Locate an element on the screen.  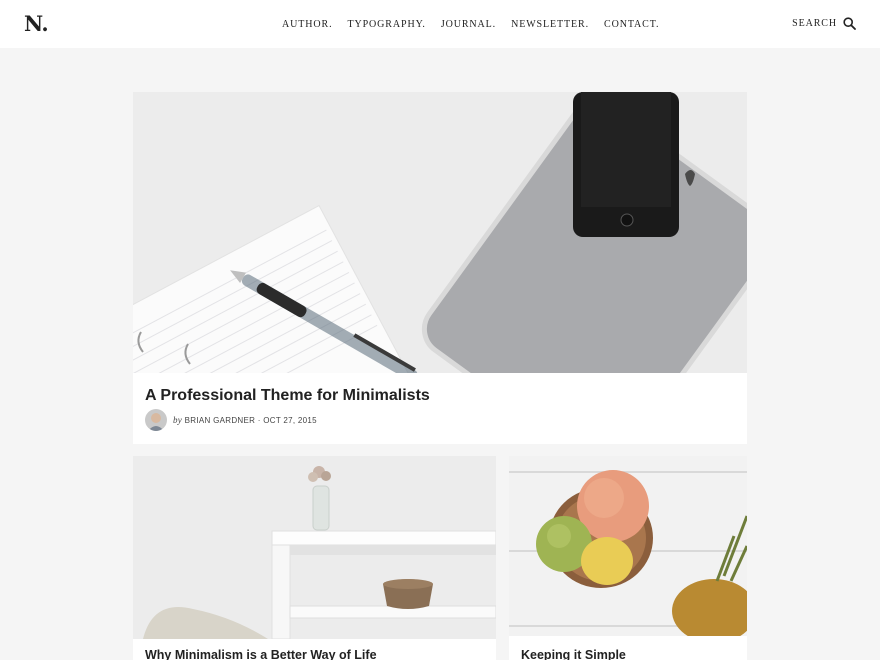
post-title: Why Minimalism is a Better Way of Life is located at coordinates (261, 654).